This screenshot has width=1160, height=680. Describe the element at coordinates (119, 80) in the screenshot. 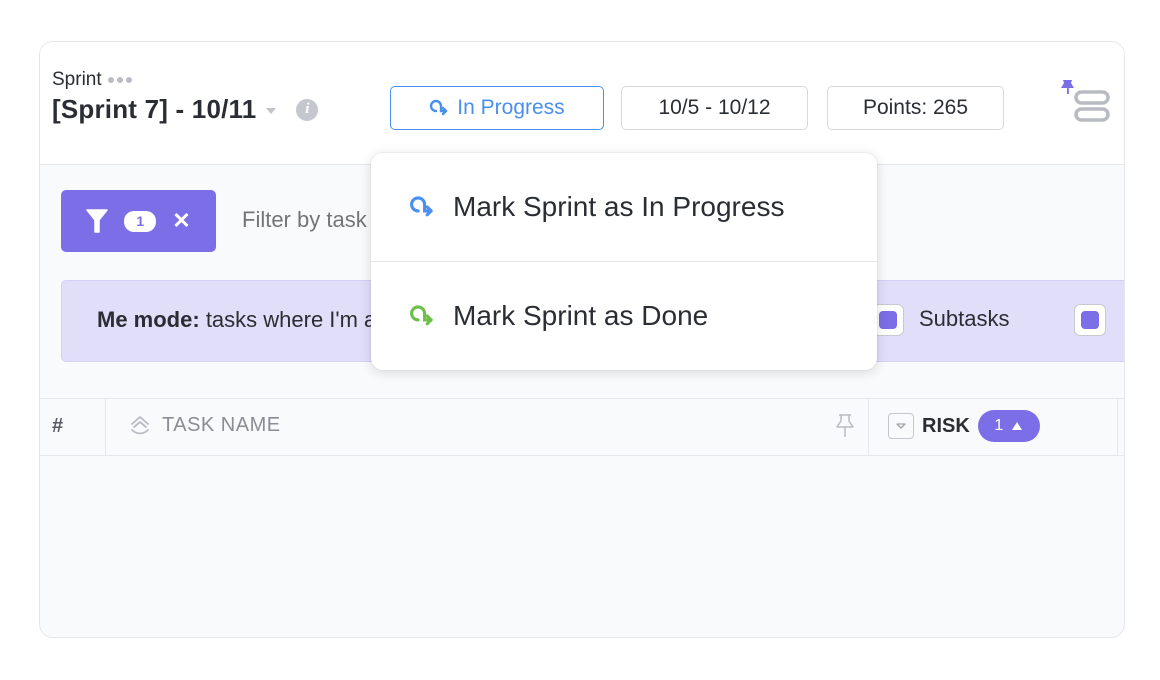

I see `more-options-icon` at that location.